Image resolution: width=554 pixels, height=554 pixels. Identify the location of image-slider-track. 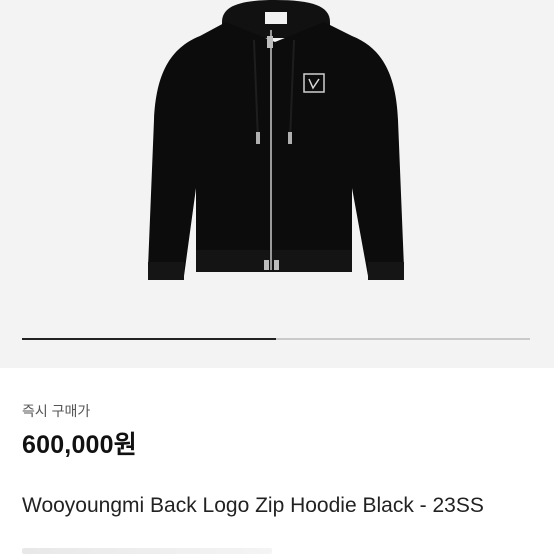
(276, 339).